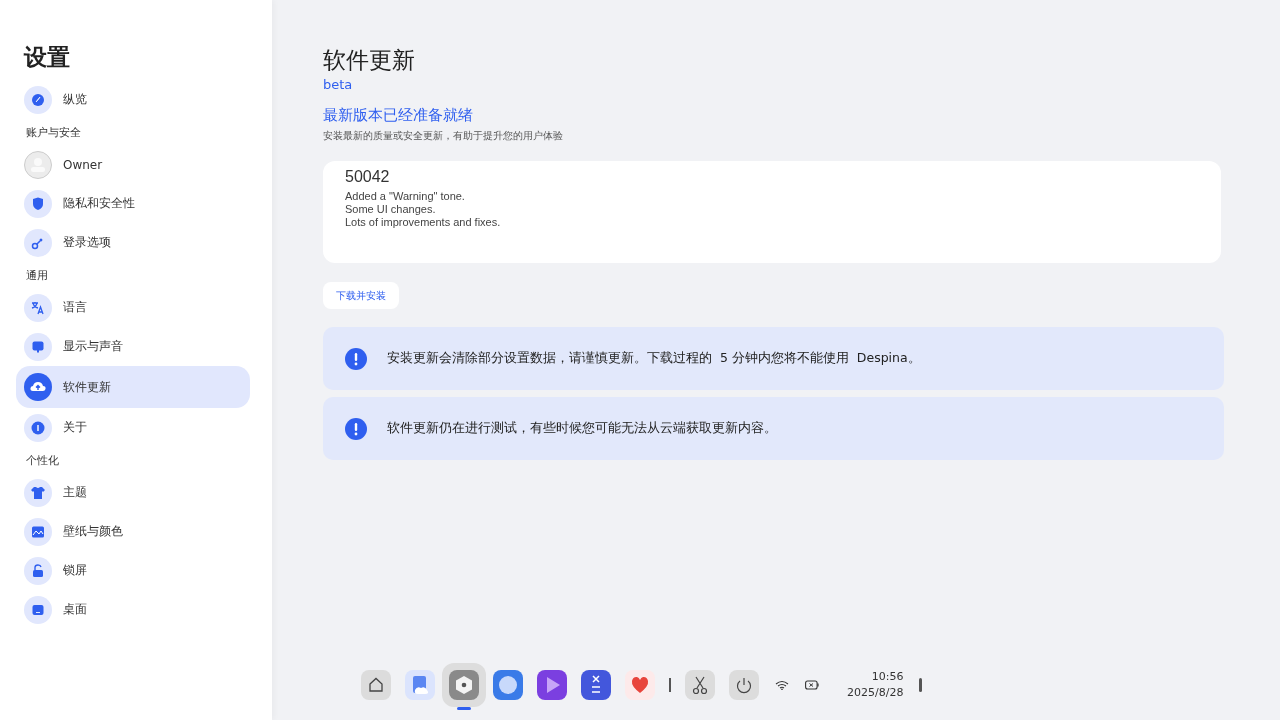 The height and width of the screenshot is (720, 1280). Describe the element at coordinates (443, 136) in the screenshot. I see `update-description: 安装最新的质量或安全更新，有助于提升您的用户体验` at that location.